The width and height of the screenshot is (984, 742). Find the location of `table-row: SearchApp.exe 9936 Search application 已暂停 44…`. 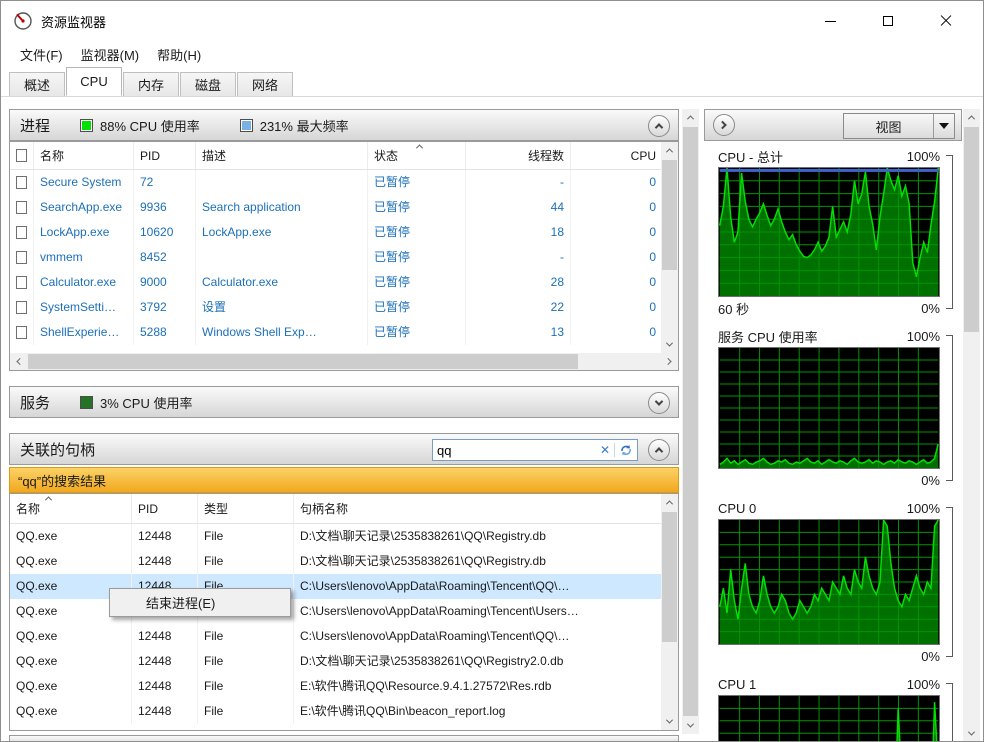

table-row: SearchApp.exe 9936 Search application 已暂停 44… is located at coordinates (344, 207).